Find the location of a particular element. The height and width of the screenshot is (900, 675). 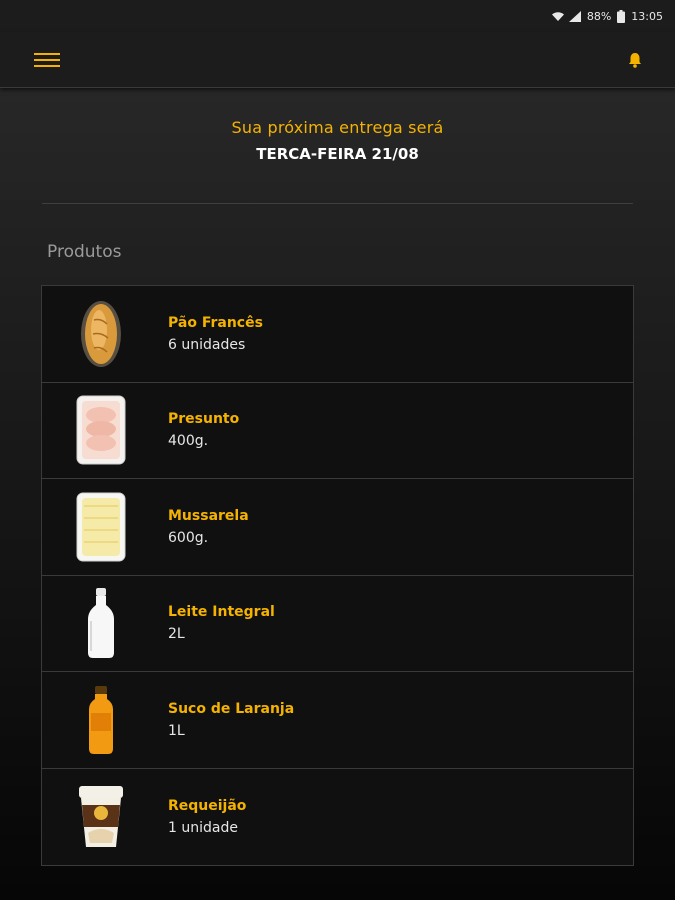

product-name: Presunto is located at coordinates (204, 419).